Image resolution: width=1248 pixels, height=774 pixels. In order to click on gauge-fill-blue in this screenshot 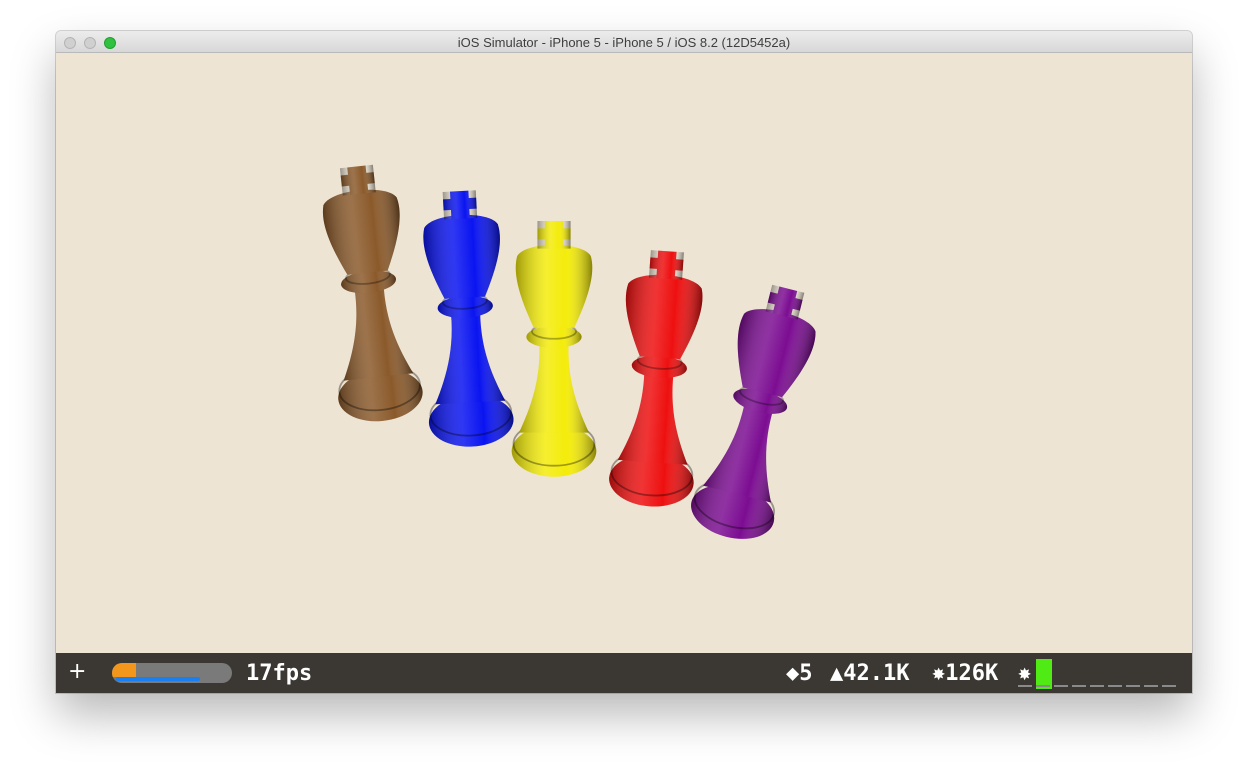, I will do `click(158, 679)`.